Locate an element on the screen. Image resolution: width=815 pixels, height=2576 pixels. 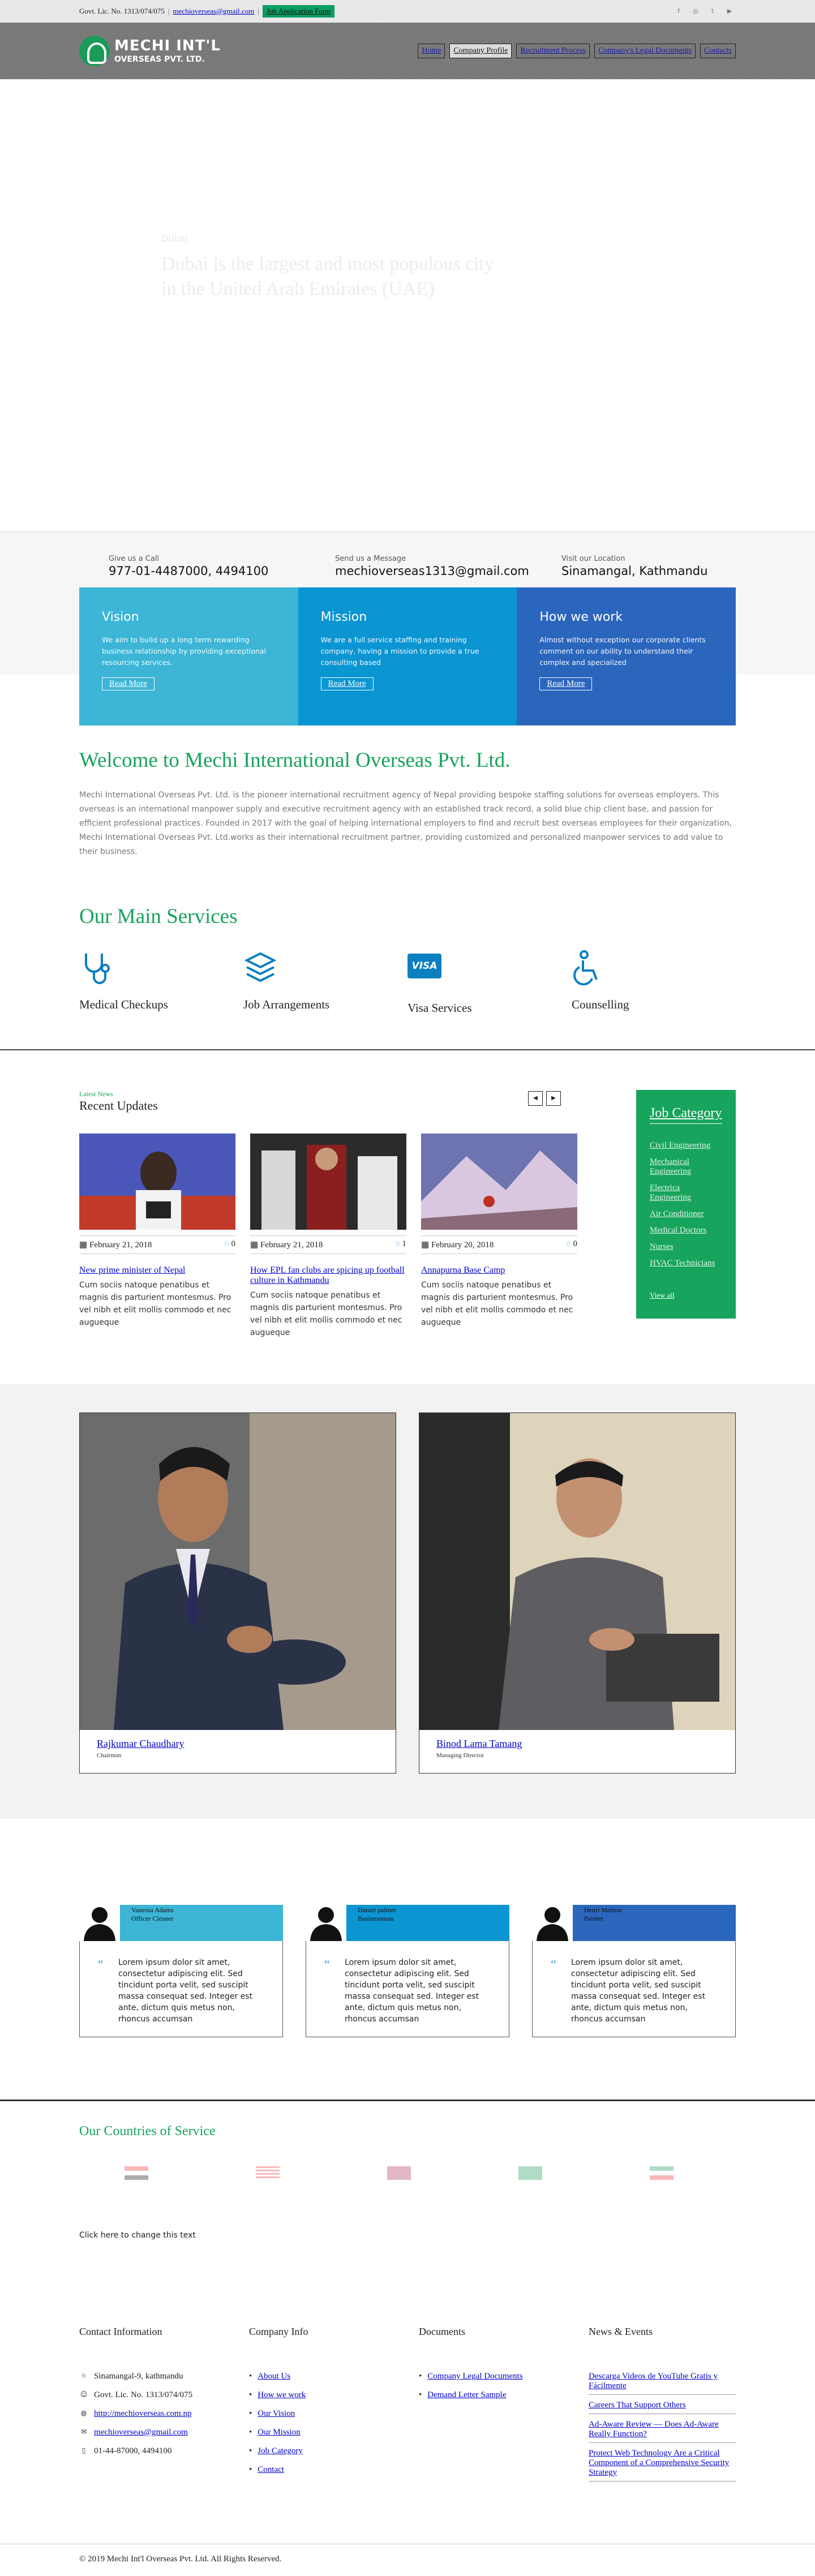
footer-link-demand-letter: Demand Letter Sample is located at coordinates (466, 2395).